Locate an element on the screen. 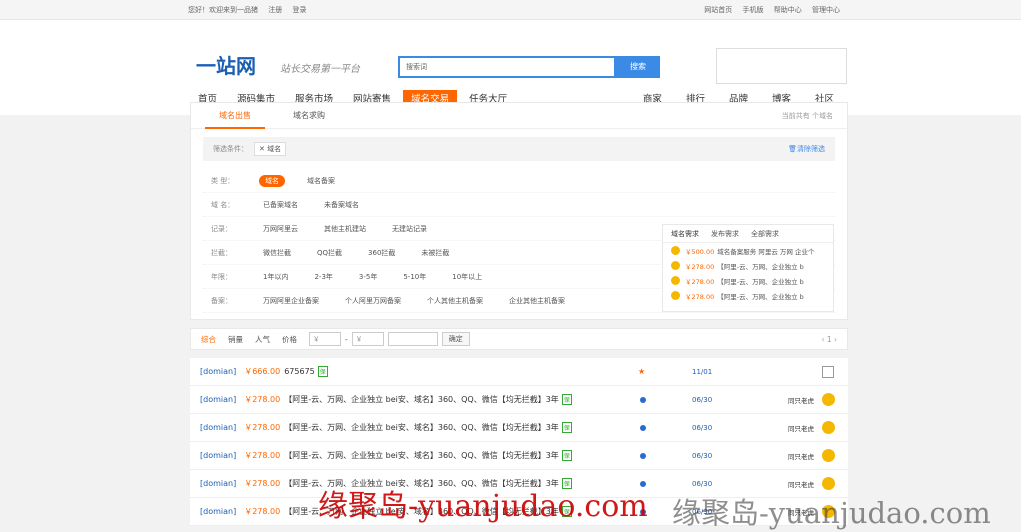  filter-option: 域名备案 is located at coordinates (321, 181).